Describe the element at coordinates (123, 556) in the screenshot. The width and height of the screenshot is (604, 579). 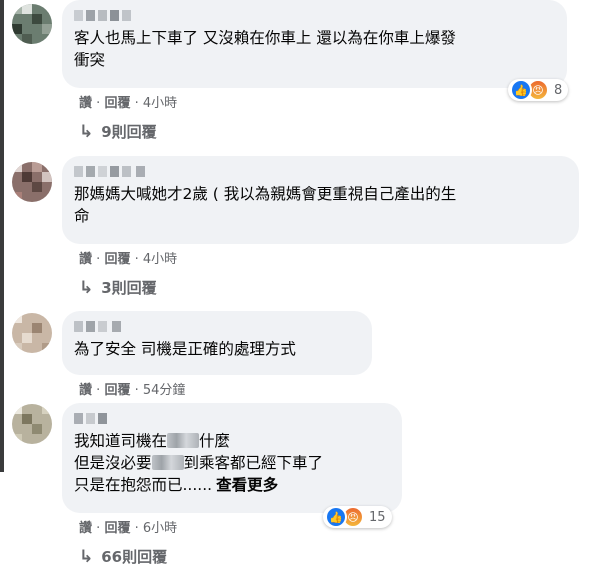
I see `view-replies-link: ↳ 66則回覆` at that location.